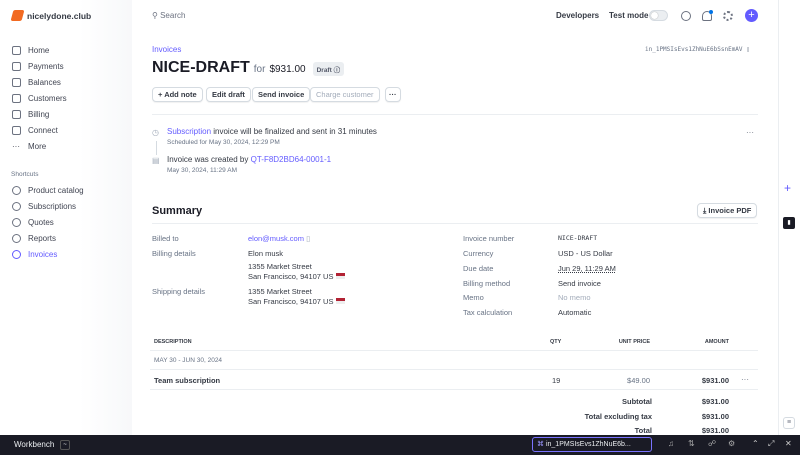  What do you see at coordinates (328, 69) in the screenshot?
I see `status-badge: Draft ⓘ` at bounding box center [328, 69].